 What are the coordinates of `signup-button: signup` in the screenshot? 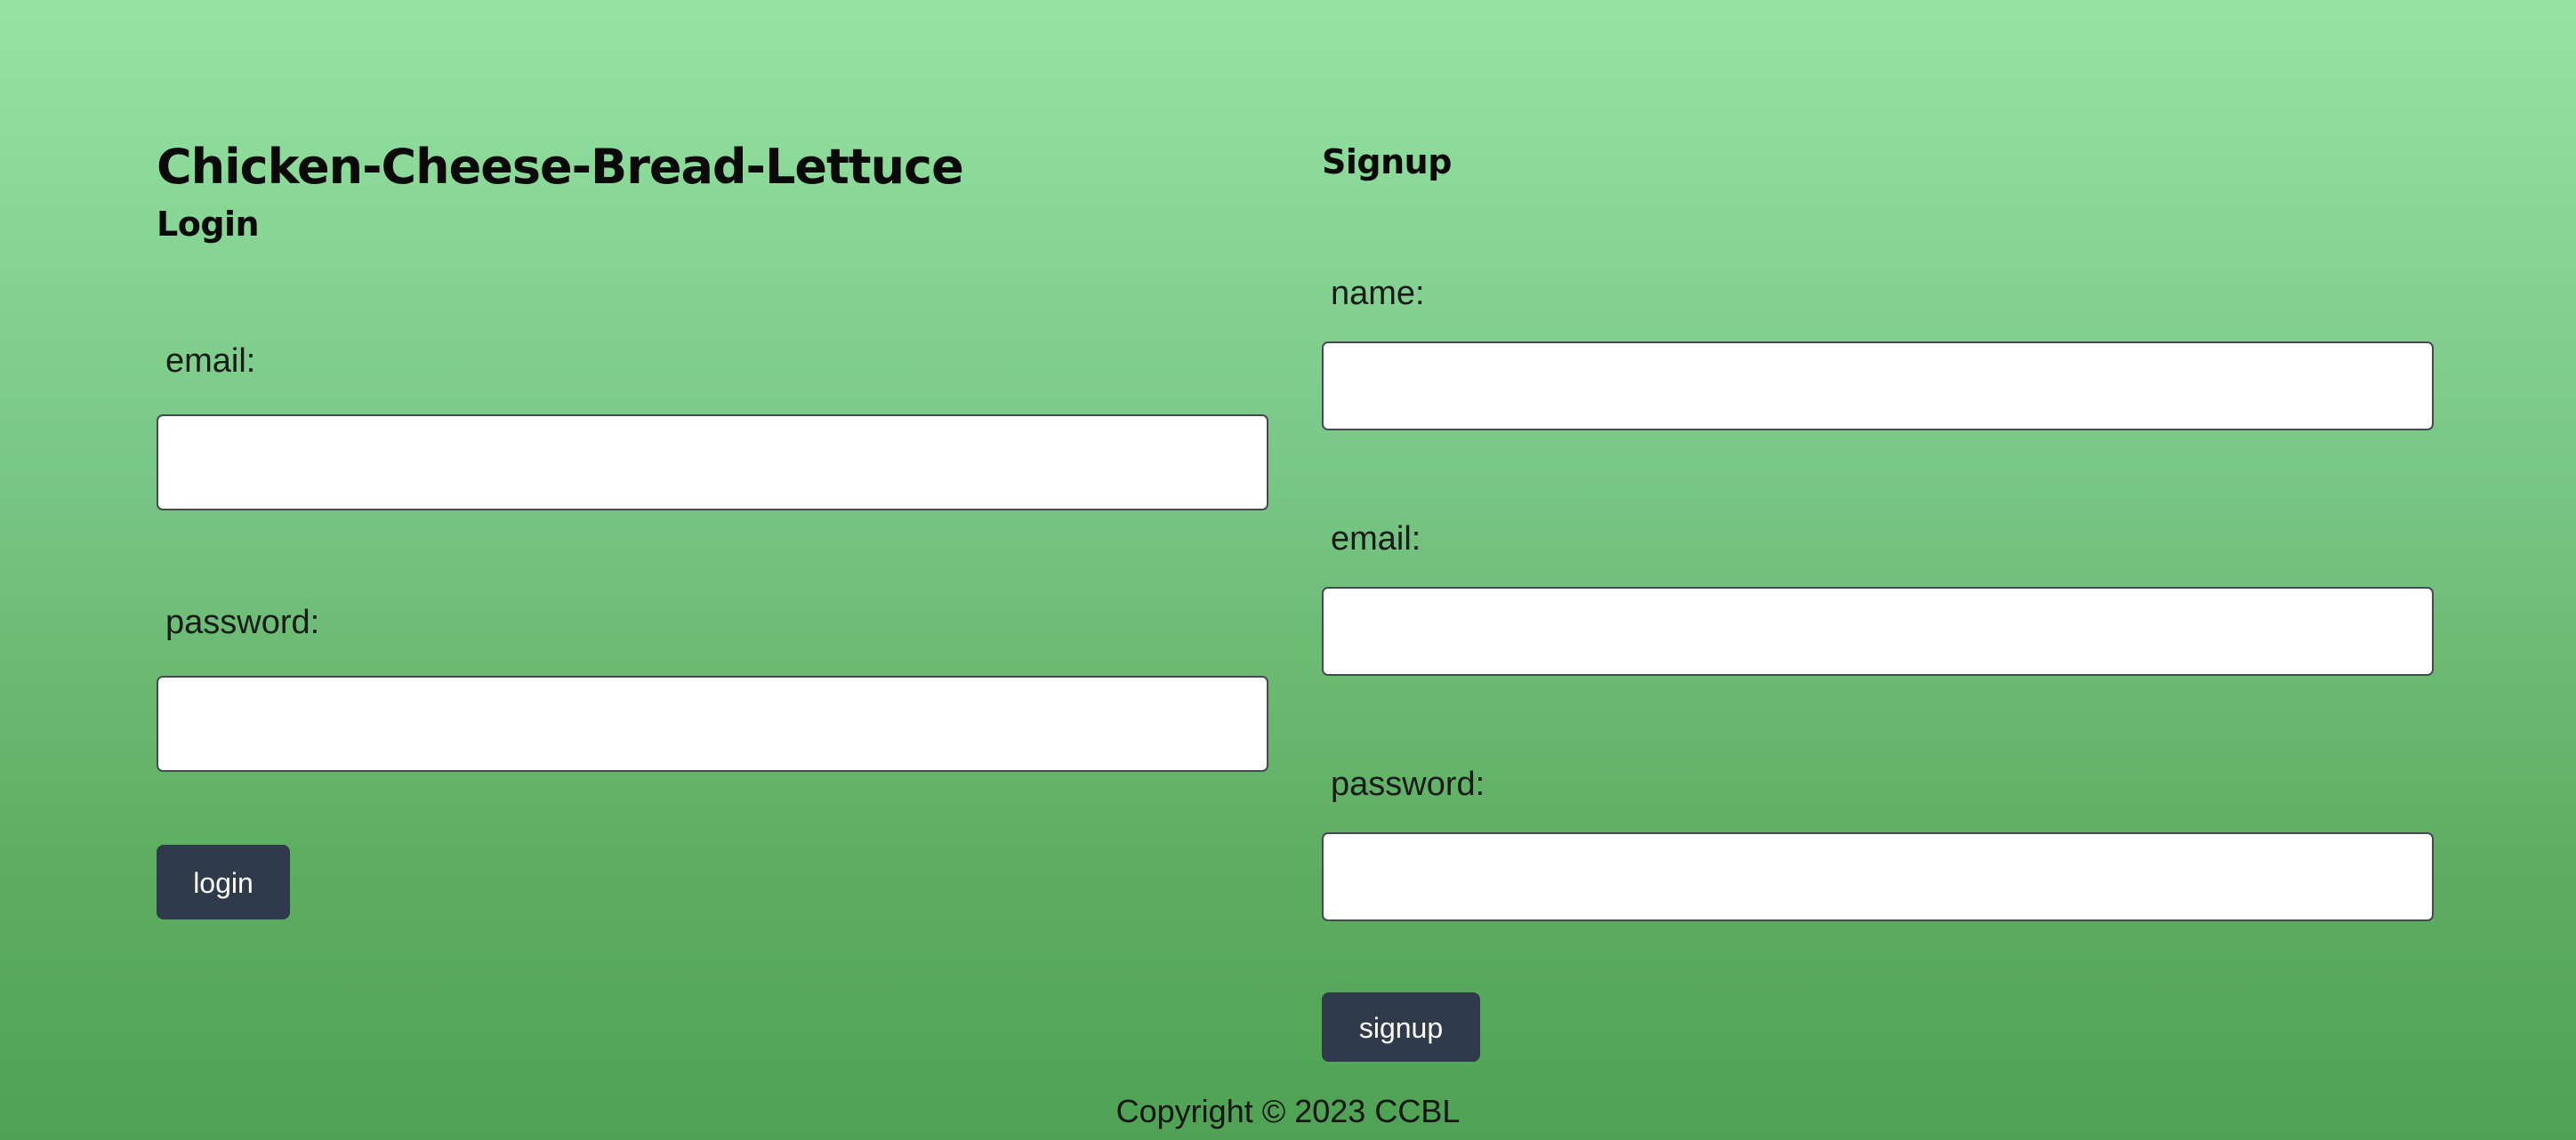 It's located at (1401, 1027).